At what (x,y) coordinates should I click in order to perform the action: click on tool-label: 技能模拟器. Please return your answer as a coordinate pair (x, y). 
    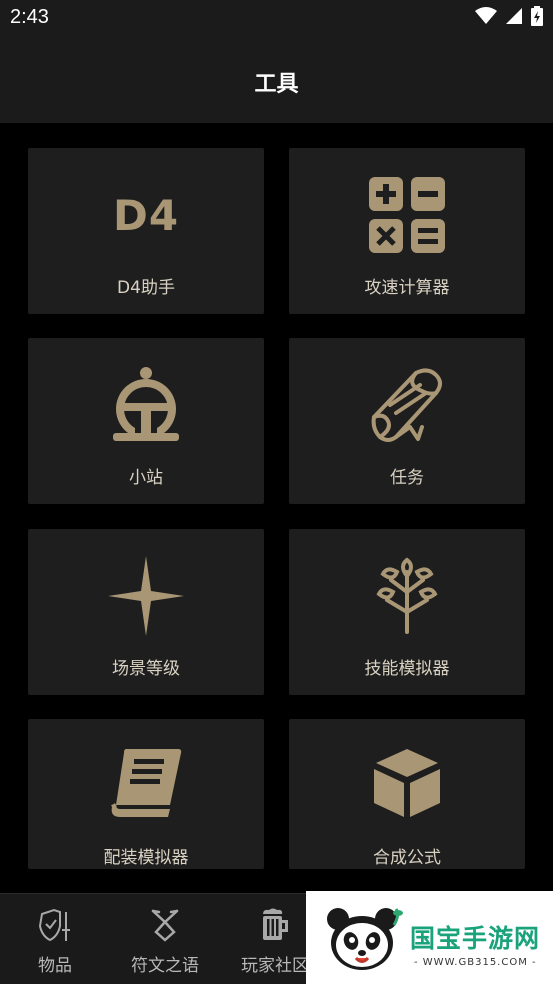
    Looking at the image, I should click on (407, 669).